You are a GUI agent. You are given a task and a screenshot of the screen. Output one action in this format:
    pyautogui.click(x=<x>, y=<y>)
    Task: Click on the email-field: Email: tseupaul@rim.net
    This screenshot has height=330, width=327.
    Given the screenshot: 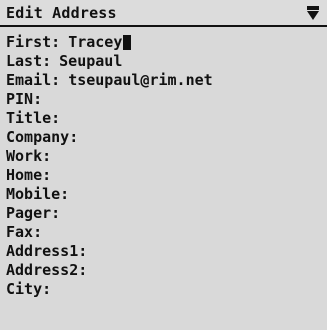 What is the action you would take?
    pyautogui.click(x=163, y=80)
    